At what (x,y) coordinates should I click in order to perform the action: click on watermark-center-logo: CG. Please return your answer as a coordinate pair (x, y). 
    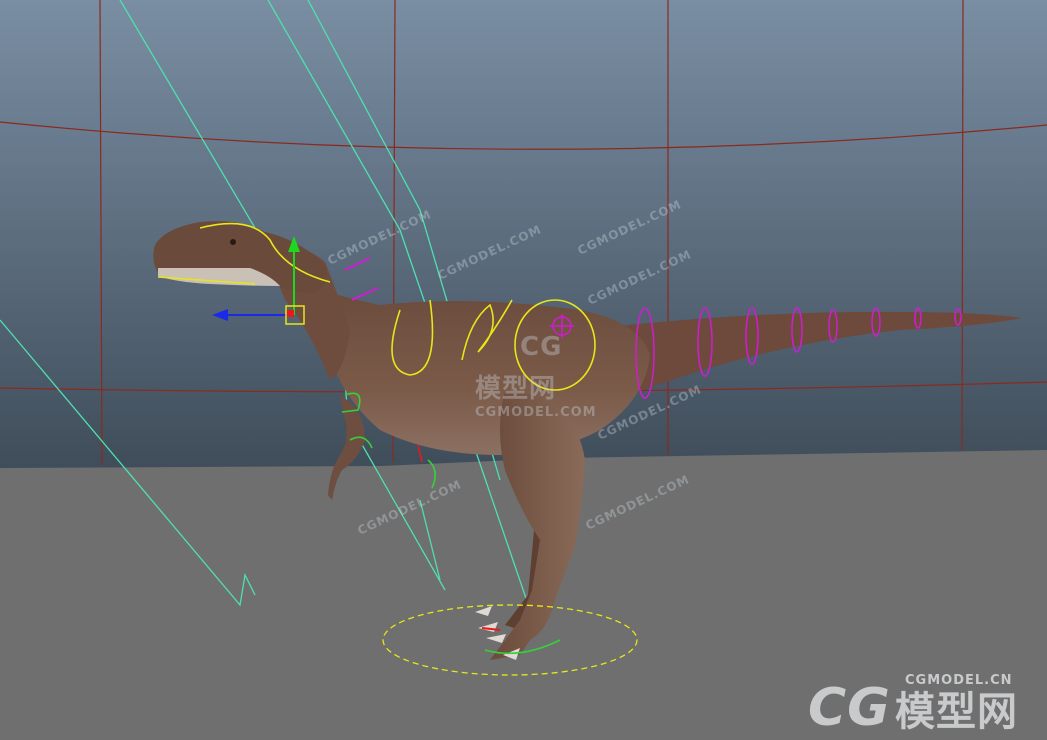
    Looking at the image, I should click on (541, 347).